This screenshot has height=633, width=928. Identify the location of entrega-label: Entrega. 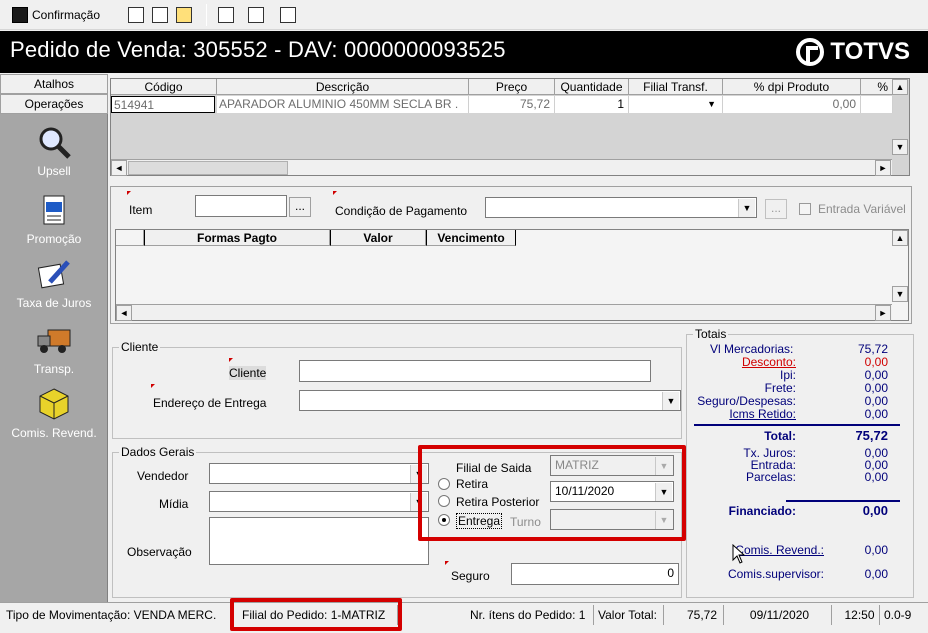
(479, 521).